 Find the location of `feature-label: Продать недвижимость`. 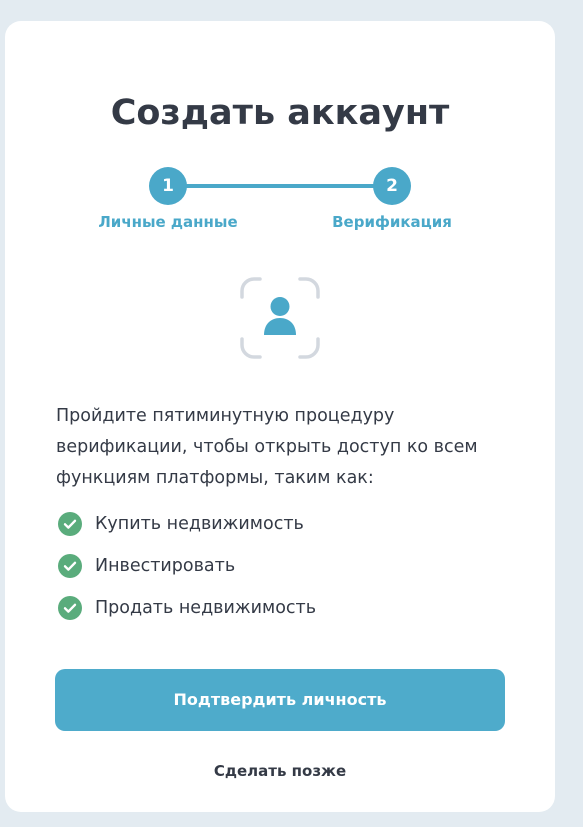

feature-label: Продать недвижимость is located at coordinates (206, 608).